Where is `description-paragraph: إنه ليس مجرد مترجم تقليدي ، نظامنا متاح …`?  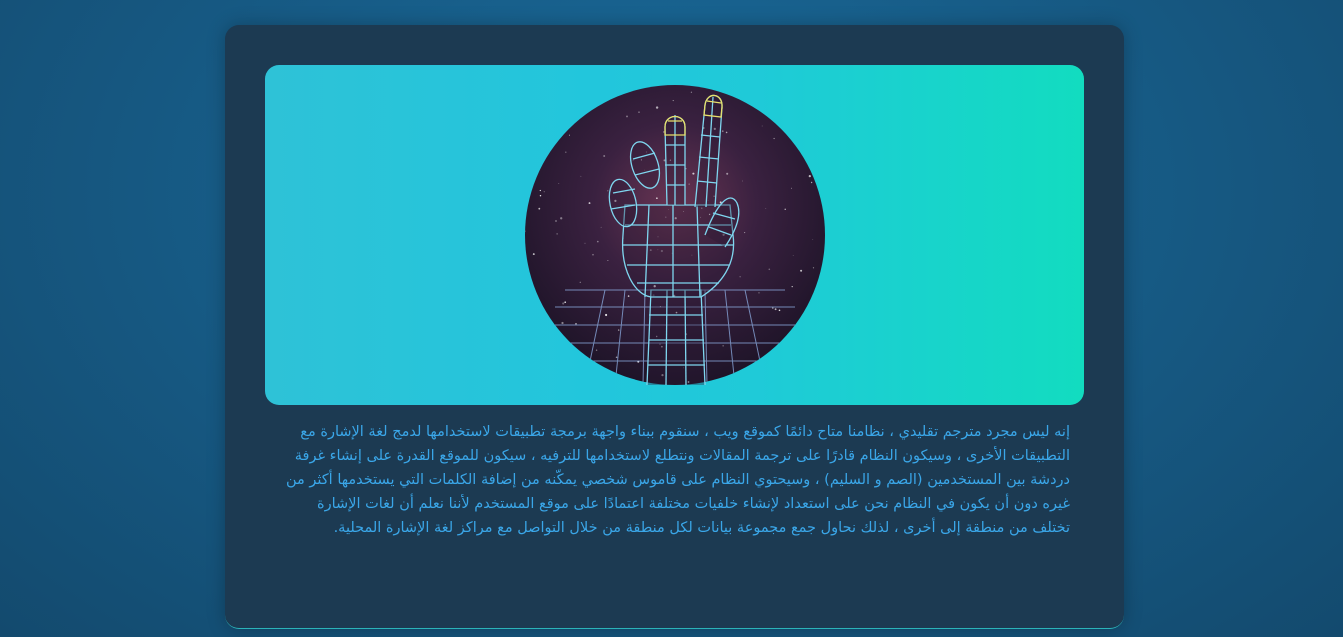 description-paragraph: إنه ليس مجرد مترجم تقليدي ، نظامنا متاح … is located at coordinates (677, 480).